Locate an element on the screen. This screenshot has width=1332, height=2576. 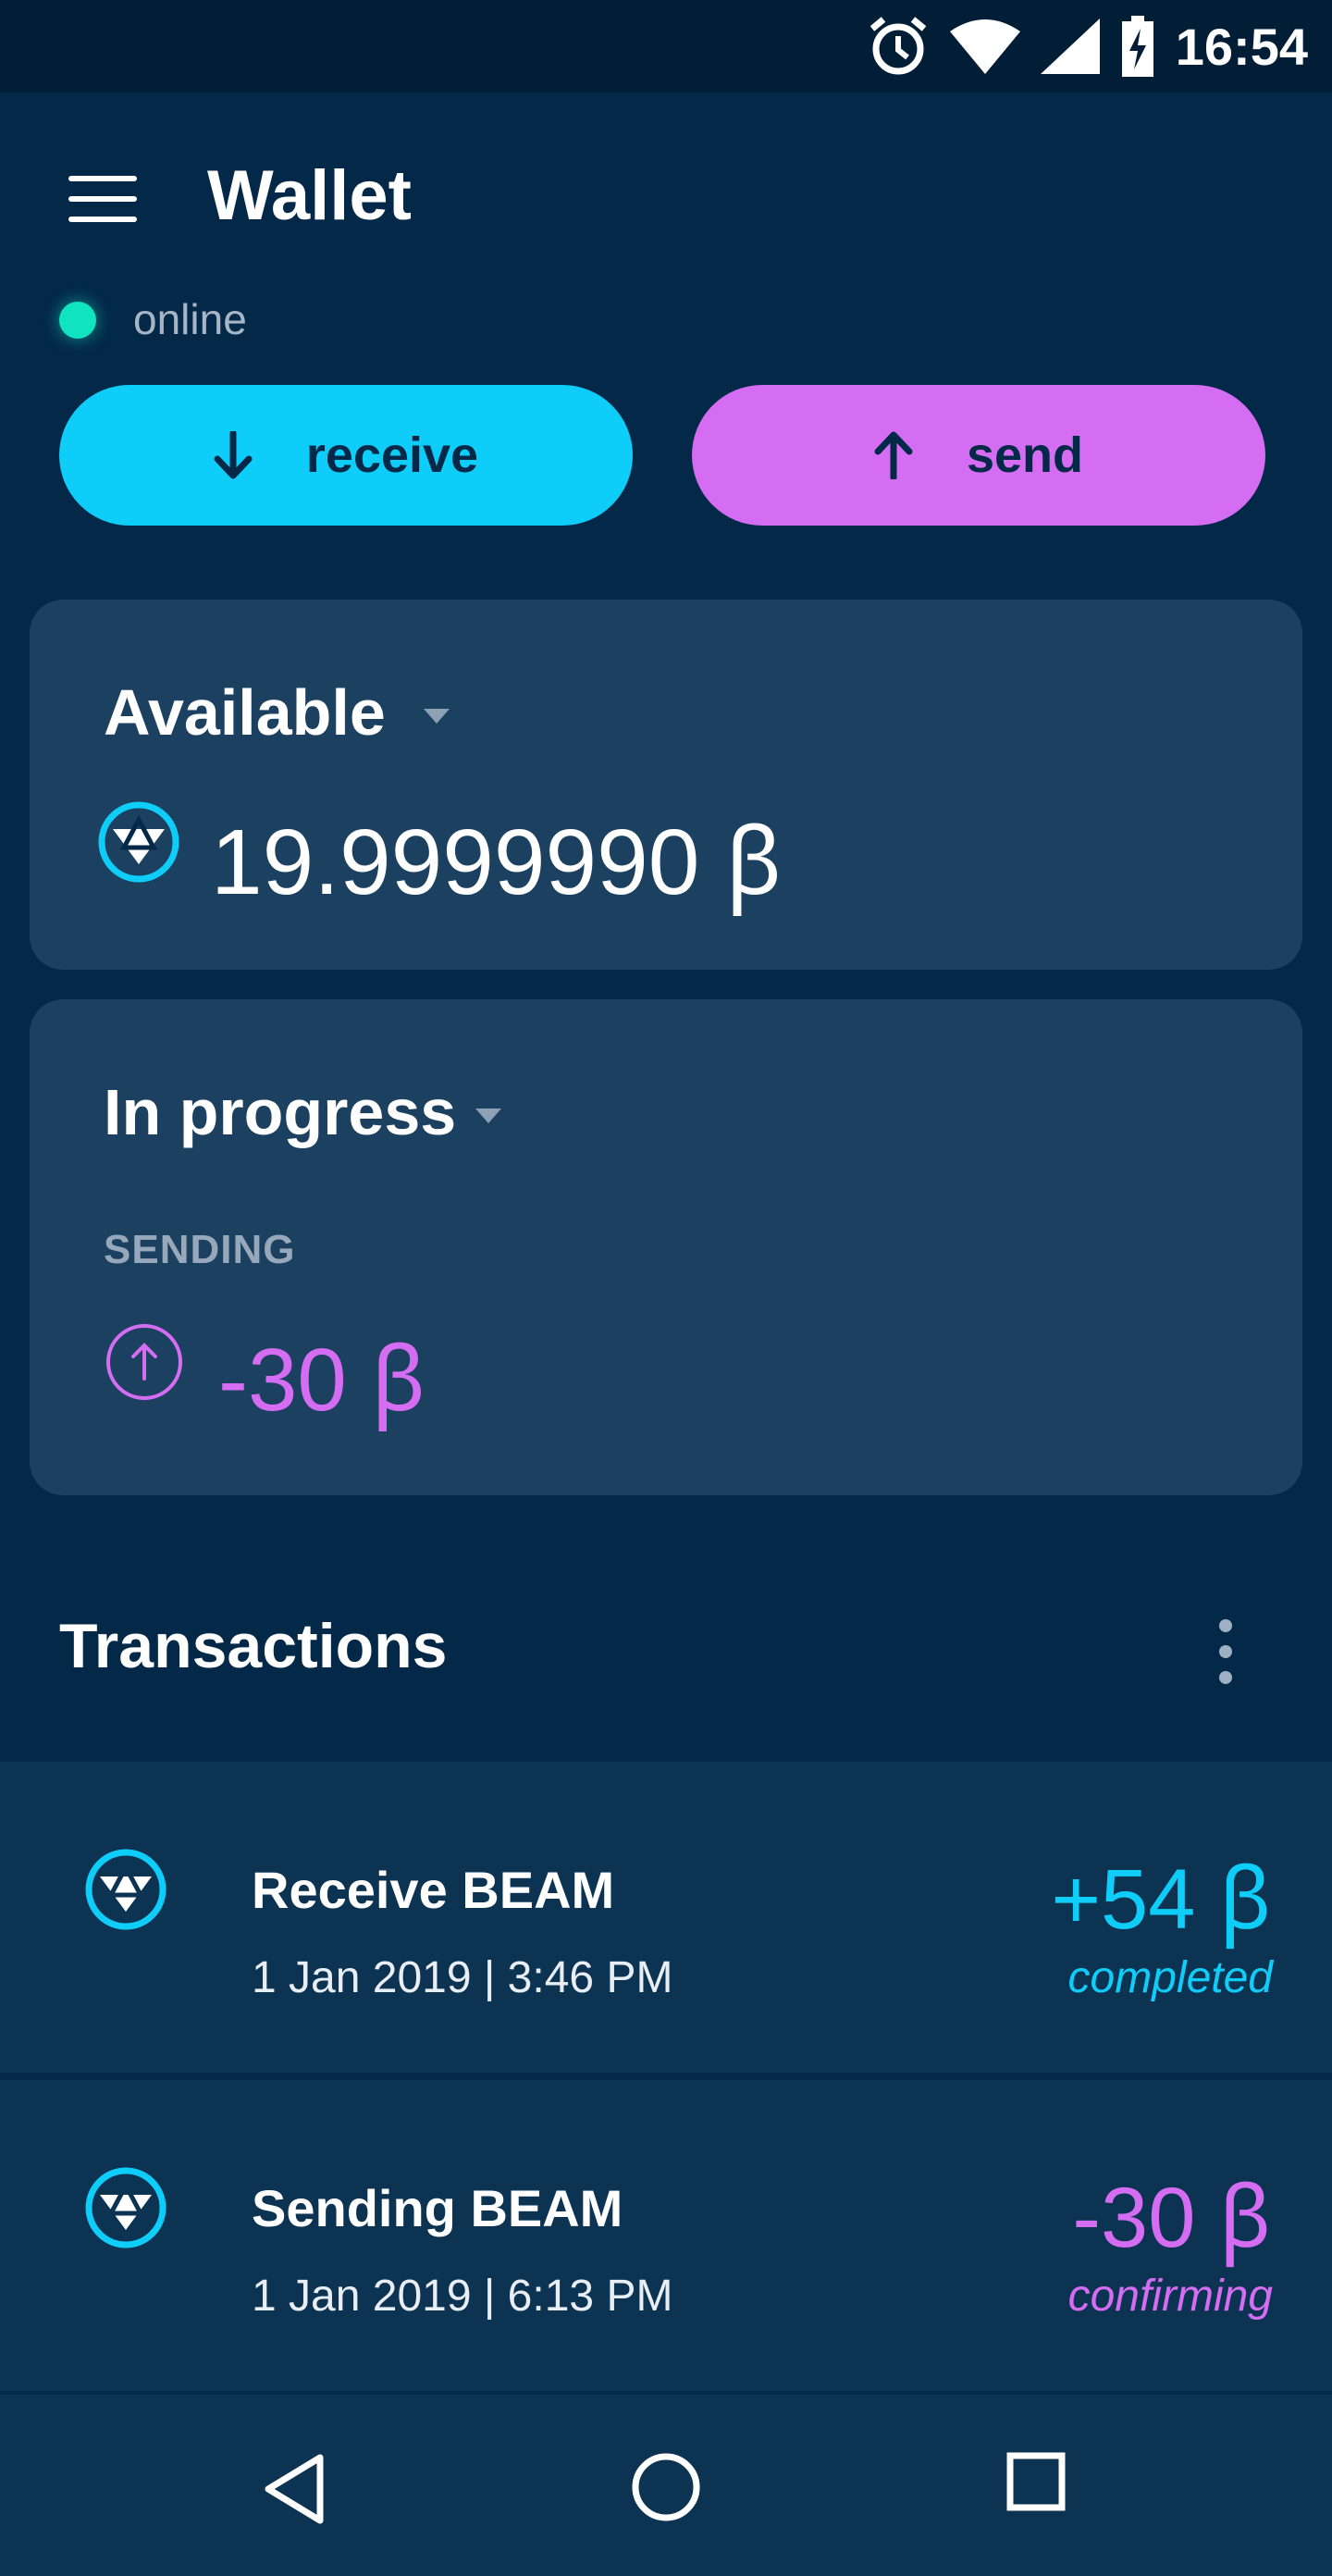
online-status-label: online is located at coordinates (190, 319).